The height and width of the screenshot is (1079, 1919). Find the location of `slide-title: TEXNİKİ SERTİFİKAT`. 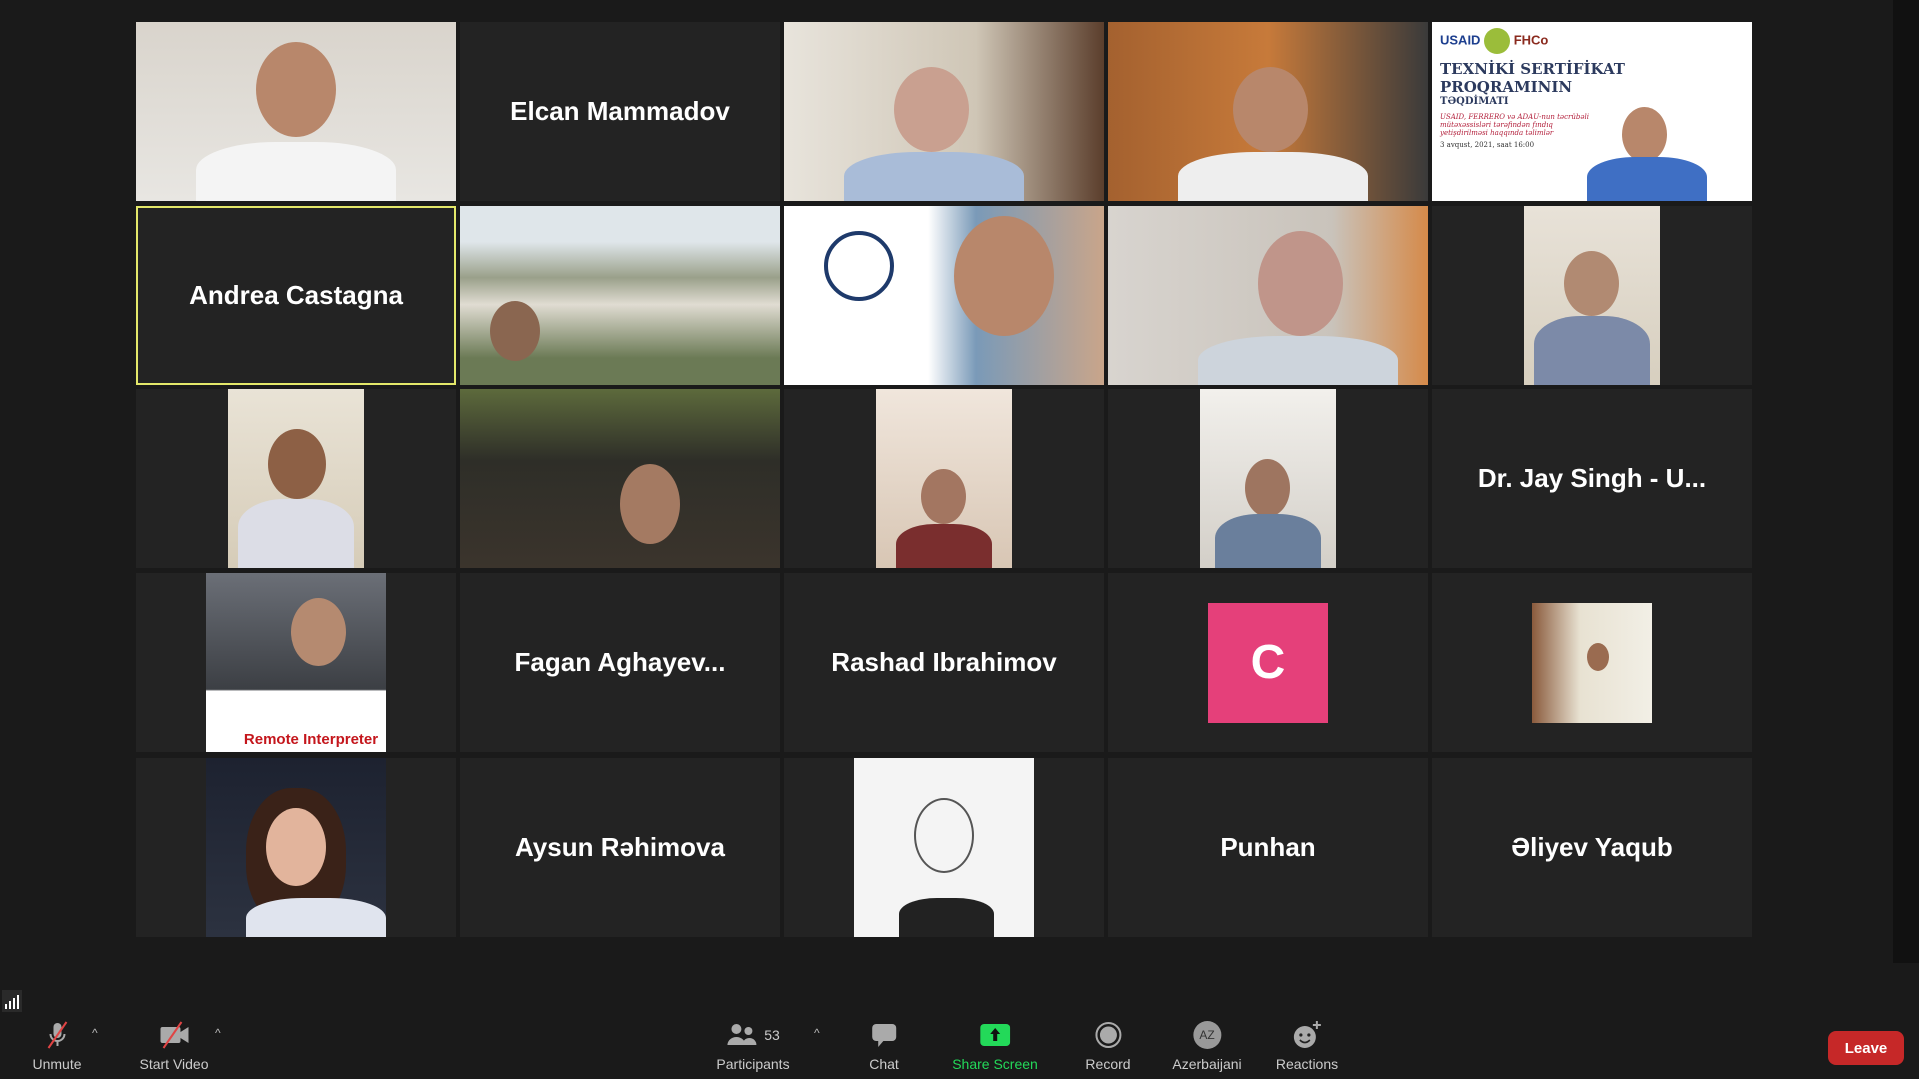

slide-title: TEXNİKİ SERTİFİKAT is located at coordinates (1532, 69).